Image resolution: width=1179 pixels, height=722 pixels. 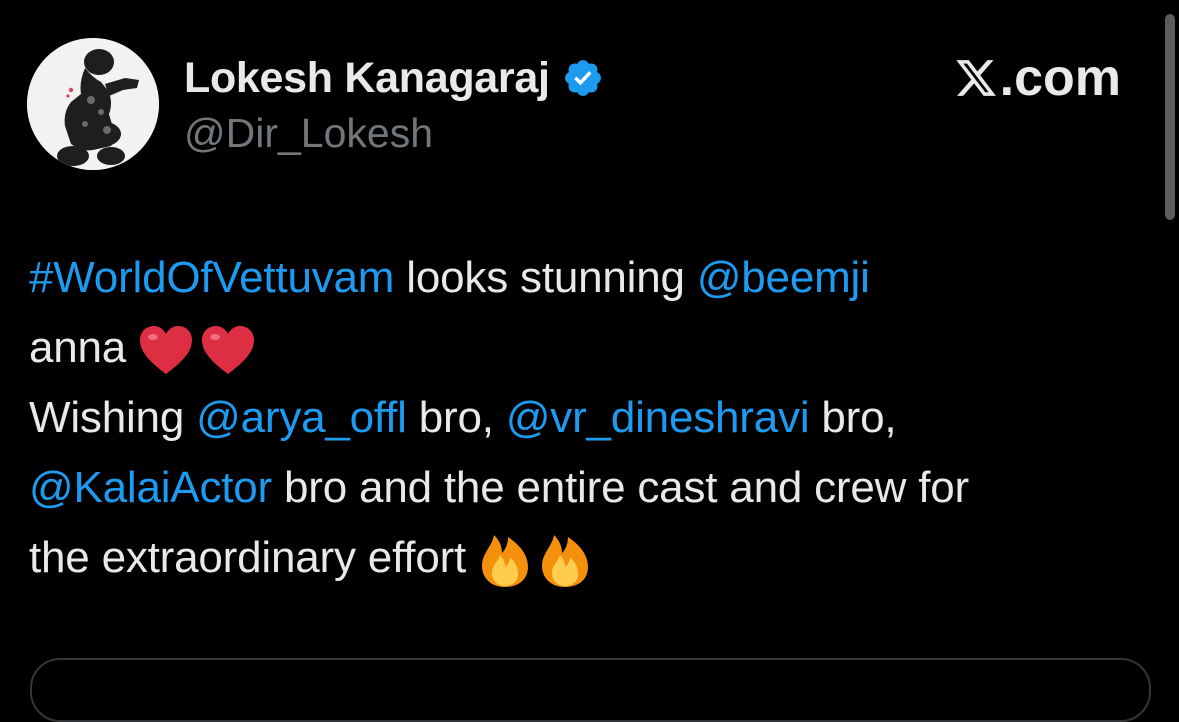 What do you see at coordinates (586, 348) in the screenshot?
I see `text-line-2: anna` at bounding box center [586, 348].